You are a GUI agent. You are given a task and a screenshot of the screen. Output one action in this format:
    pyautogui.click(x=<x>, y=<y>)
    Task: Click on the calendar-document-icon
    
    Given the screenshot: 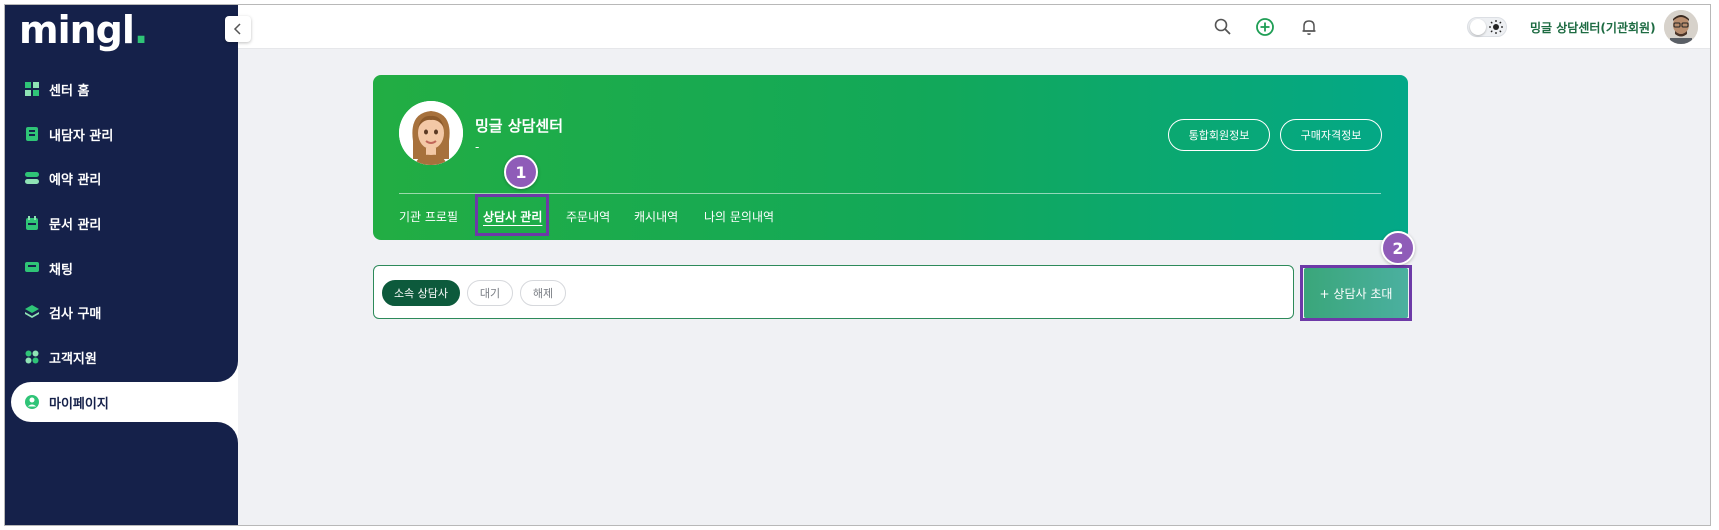 What is the action you would take?
    pyautogui.click(x=32, y=223)
    